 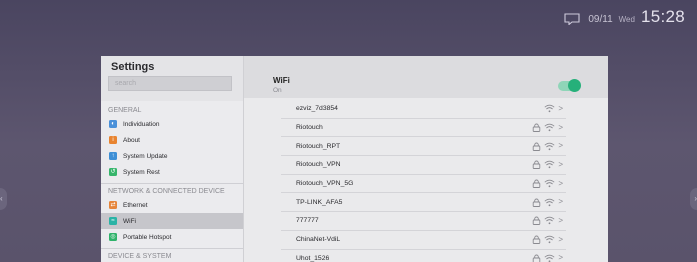 I want to click on ethernet-icon: ⇄, so click(x=113, y=205).